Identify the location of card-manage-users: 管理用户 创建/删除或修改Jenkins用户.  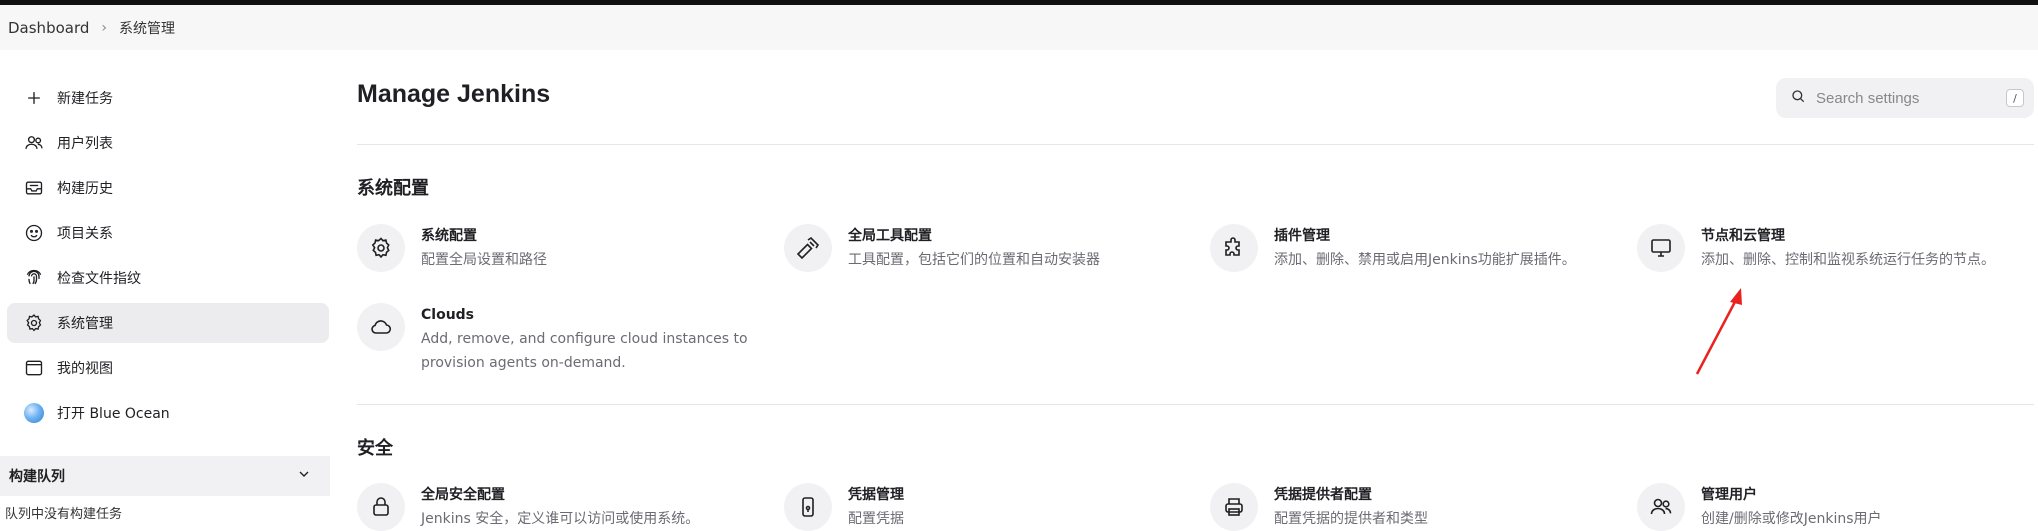
(1837, 507).